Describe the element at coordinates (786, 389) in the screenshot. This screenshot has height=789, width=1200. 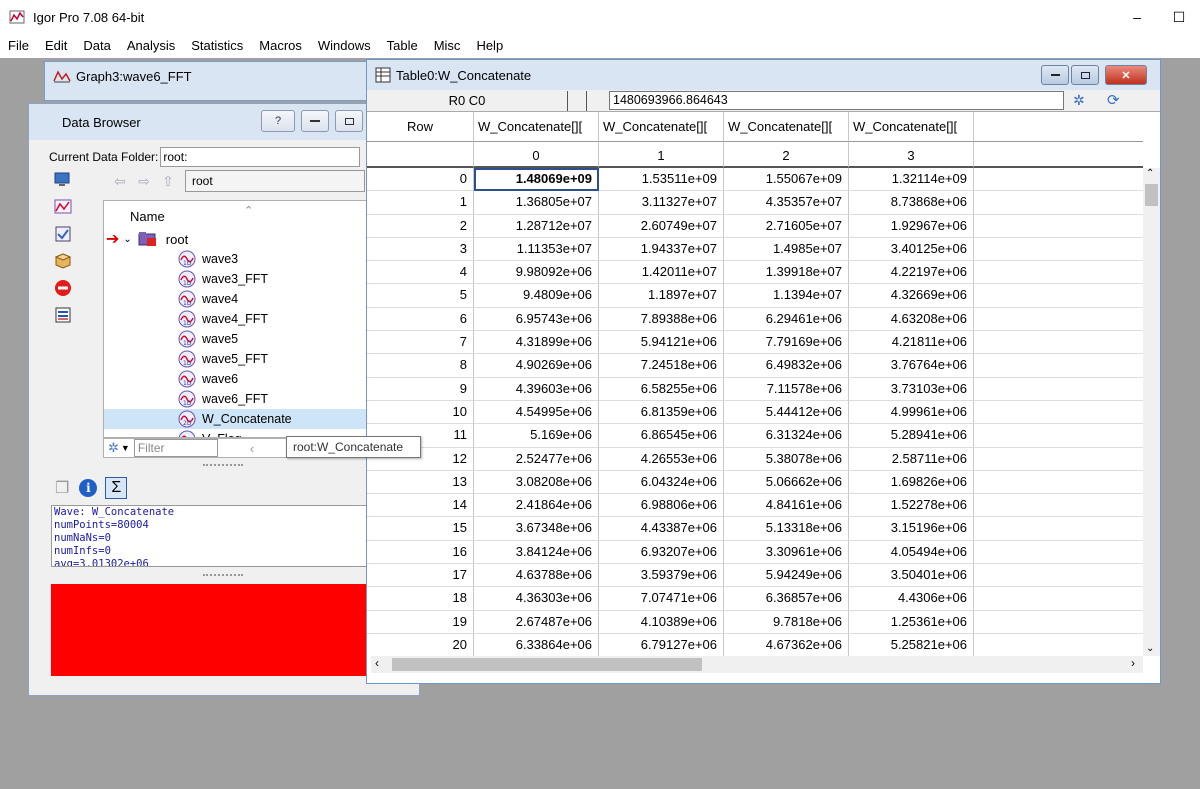
I see `table-cell: 7.11578e+06` at that location.